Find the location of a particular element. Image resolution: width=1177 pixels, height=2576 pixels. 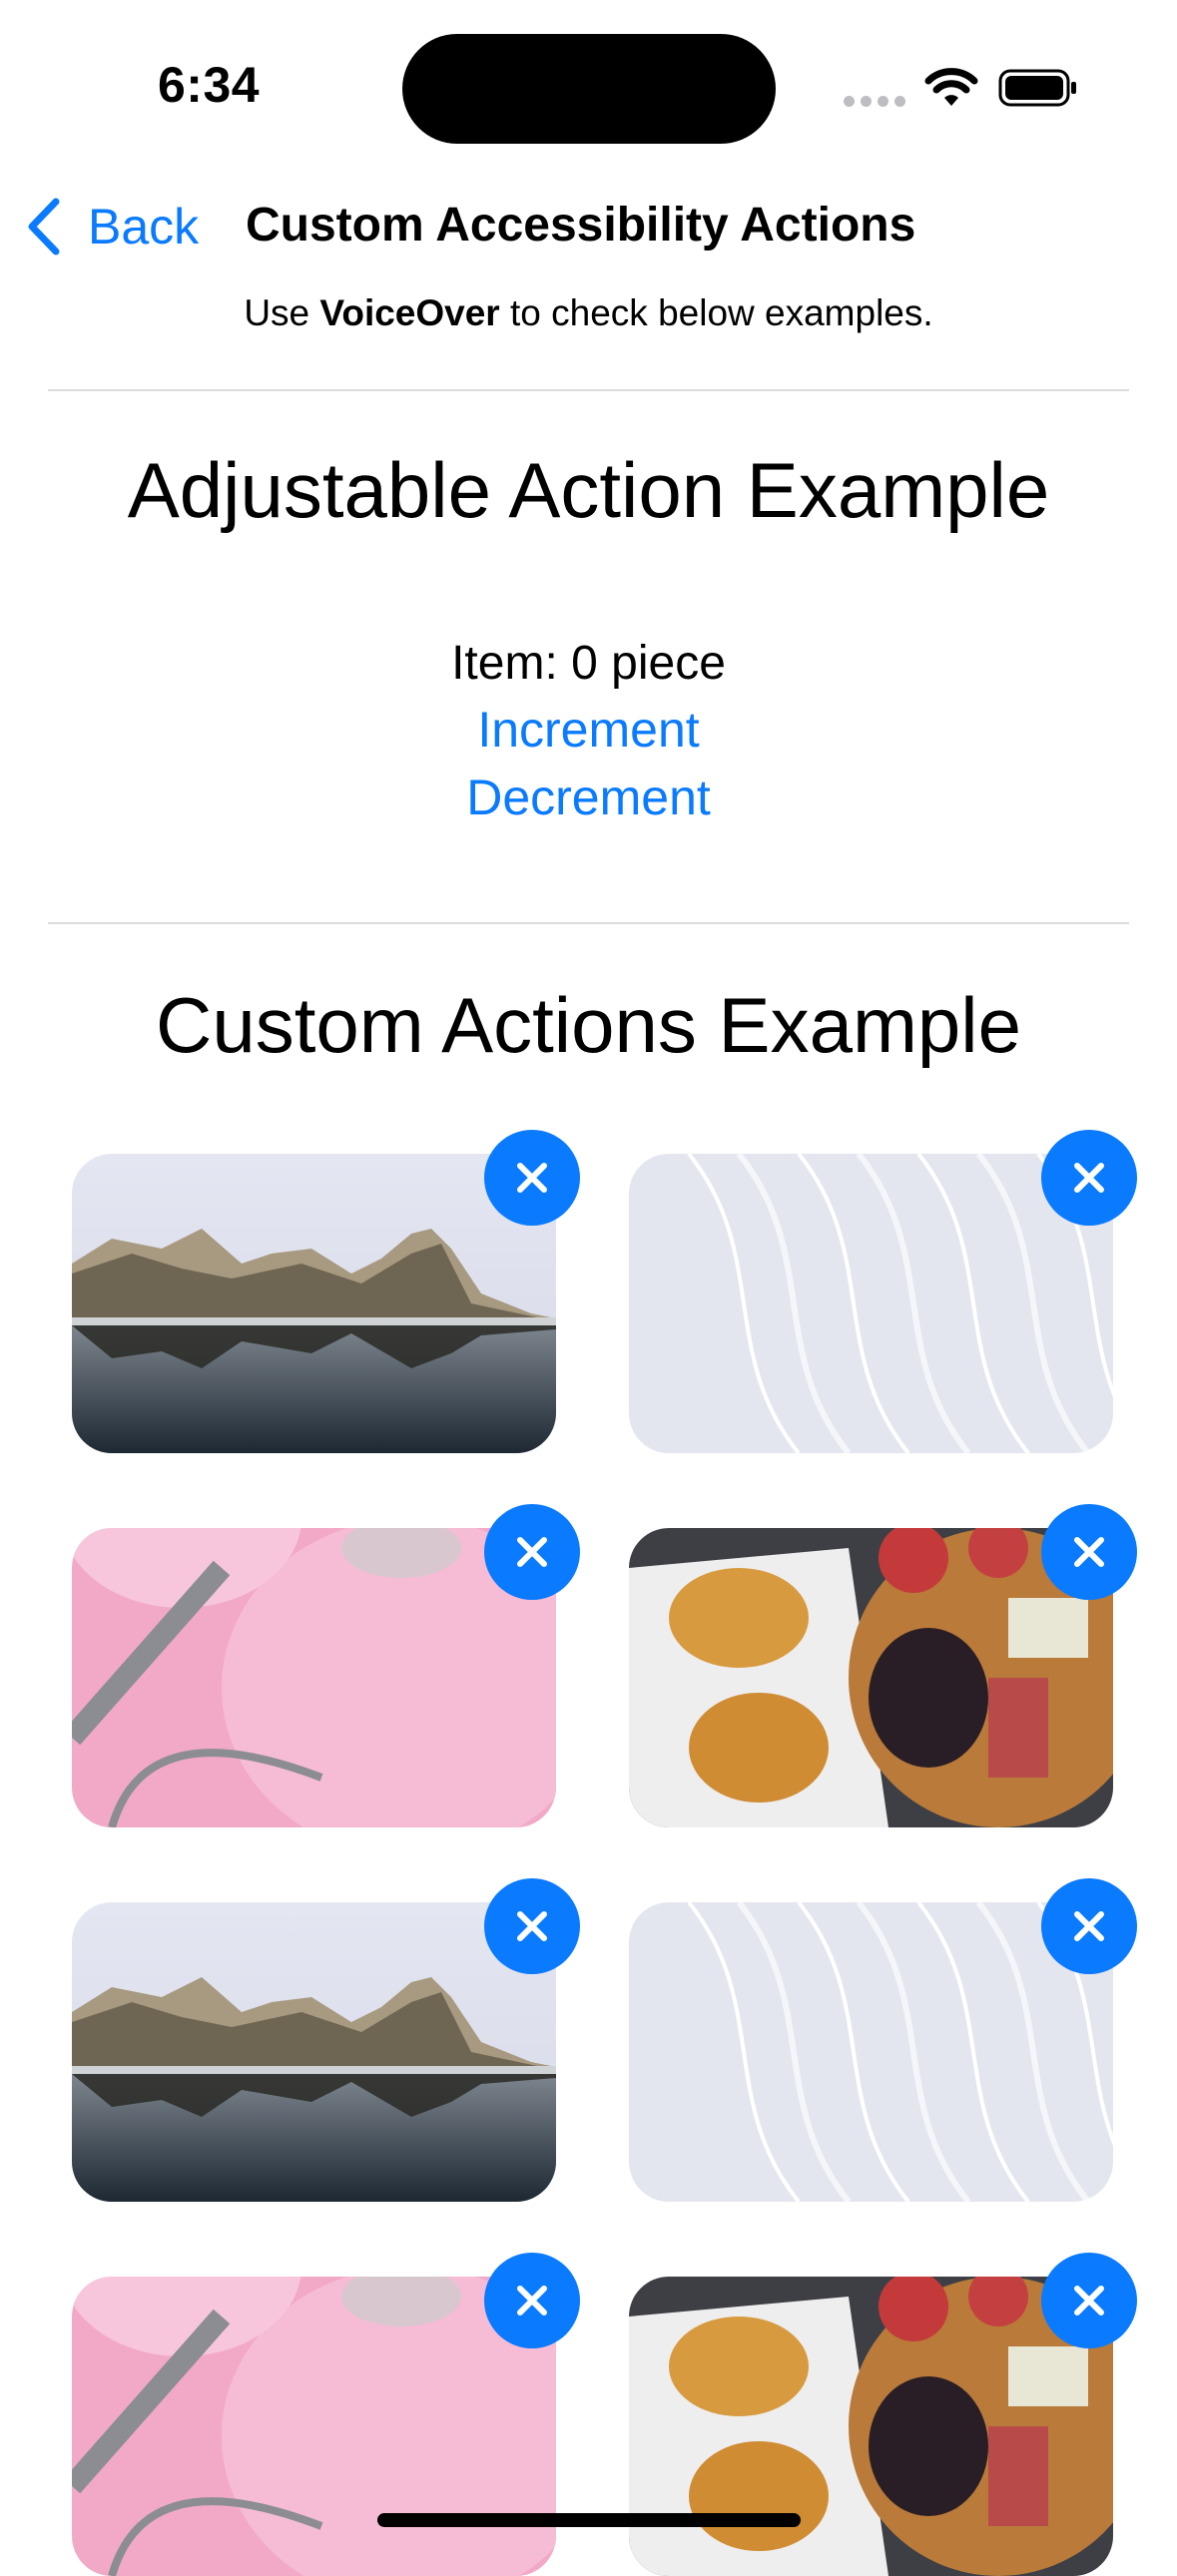

decrement-button: Decrement is located at coordinates (588, 798).